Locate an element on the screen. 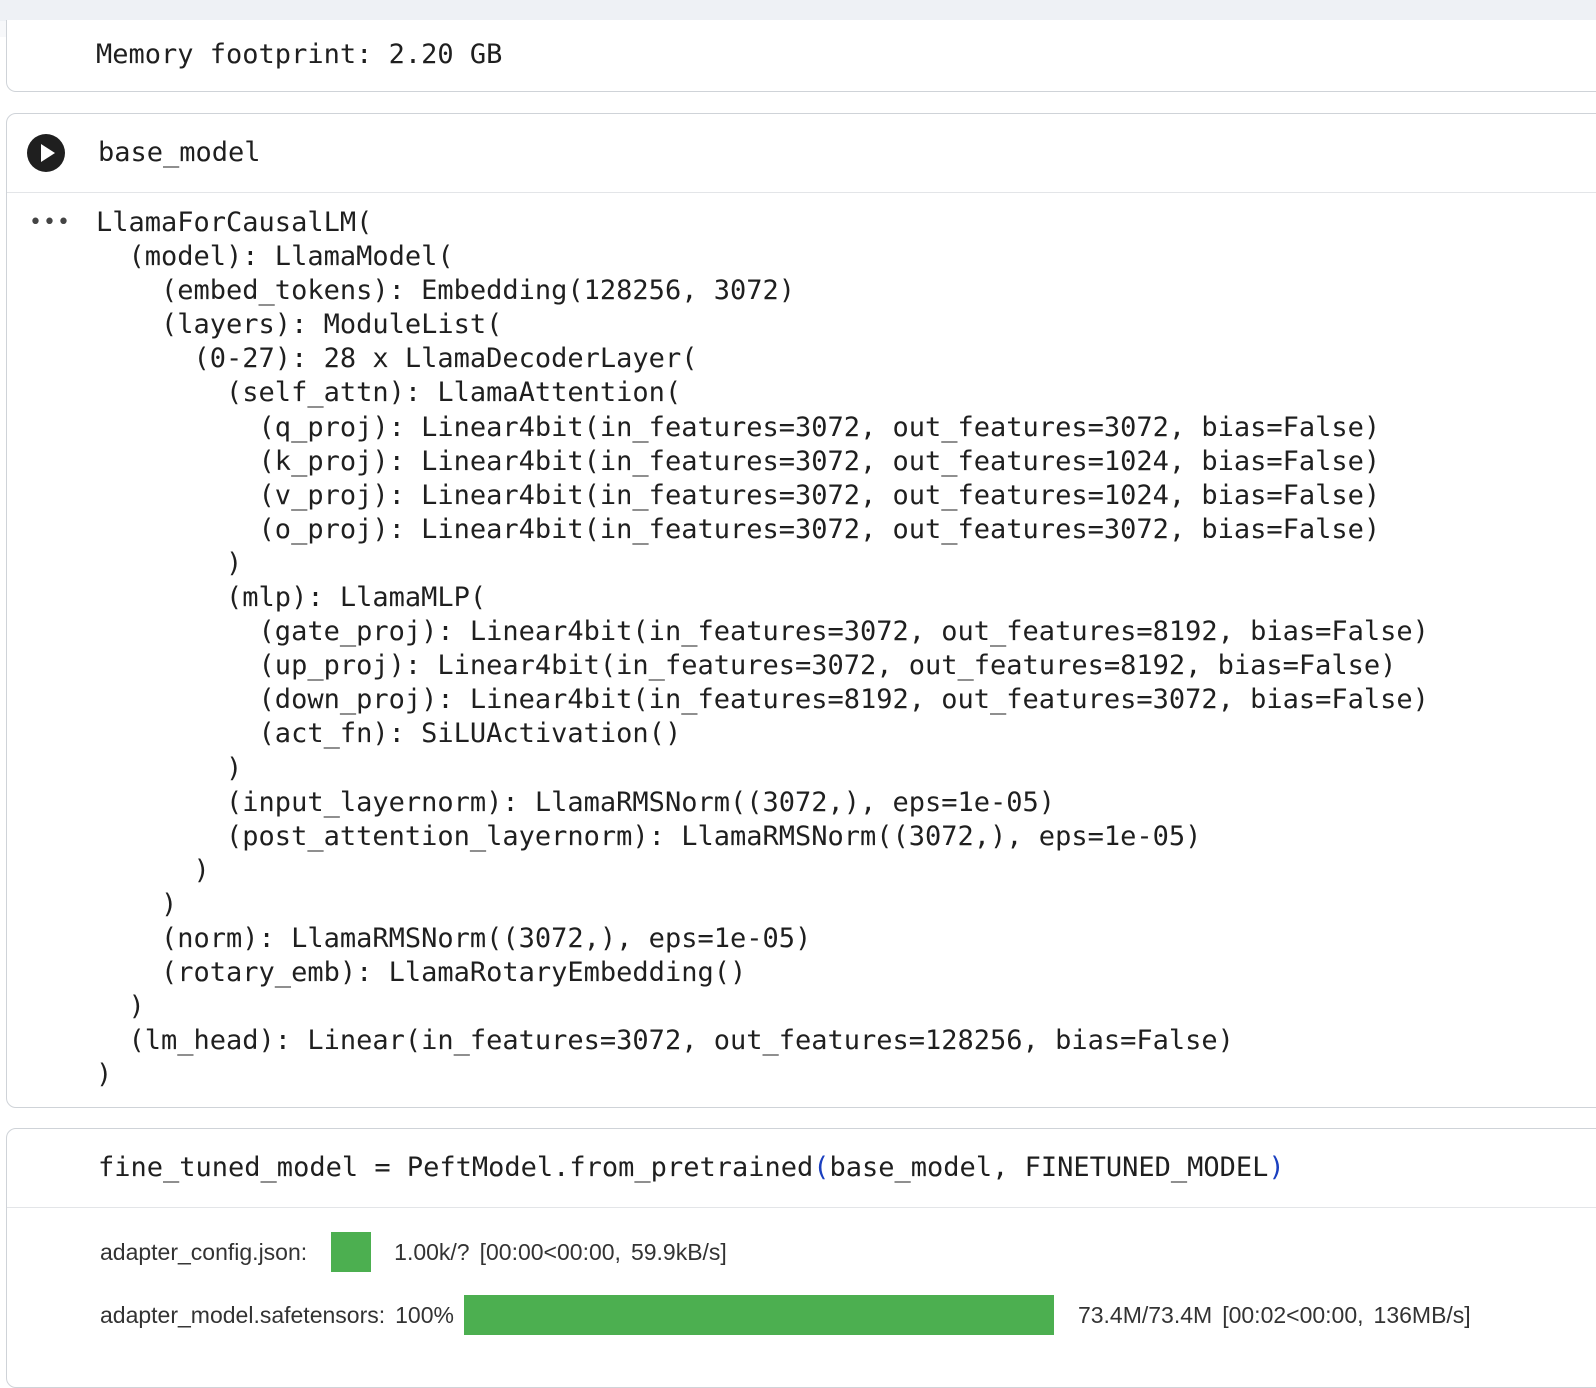 This screenshot has width=1596, height=1388. download-label: adapter_config.json: is located at coordinates (204, 1251).